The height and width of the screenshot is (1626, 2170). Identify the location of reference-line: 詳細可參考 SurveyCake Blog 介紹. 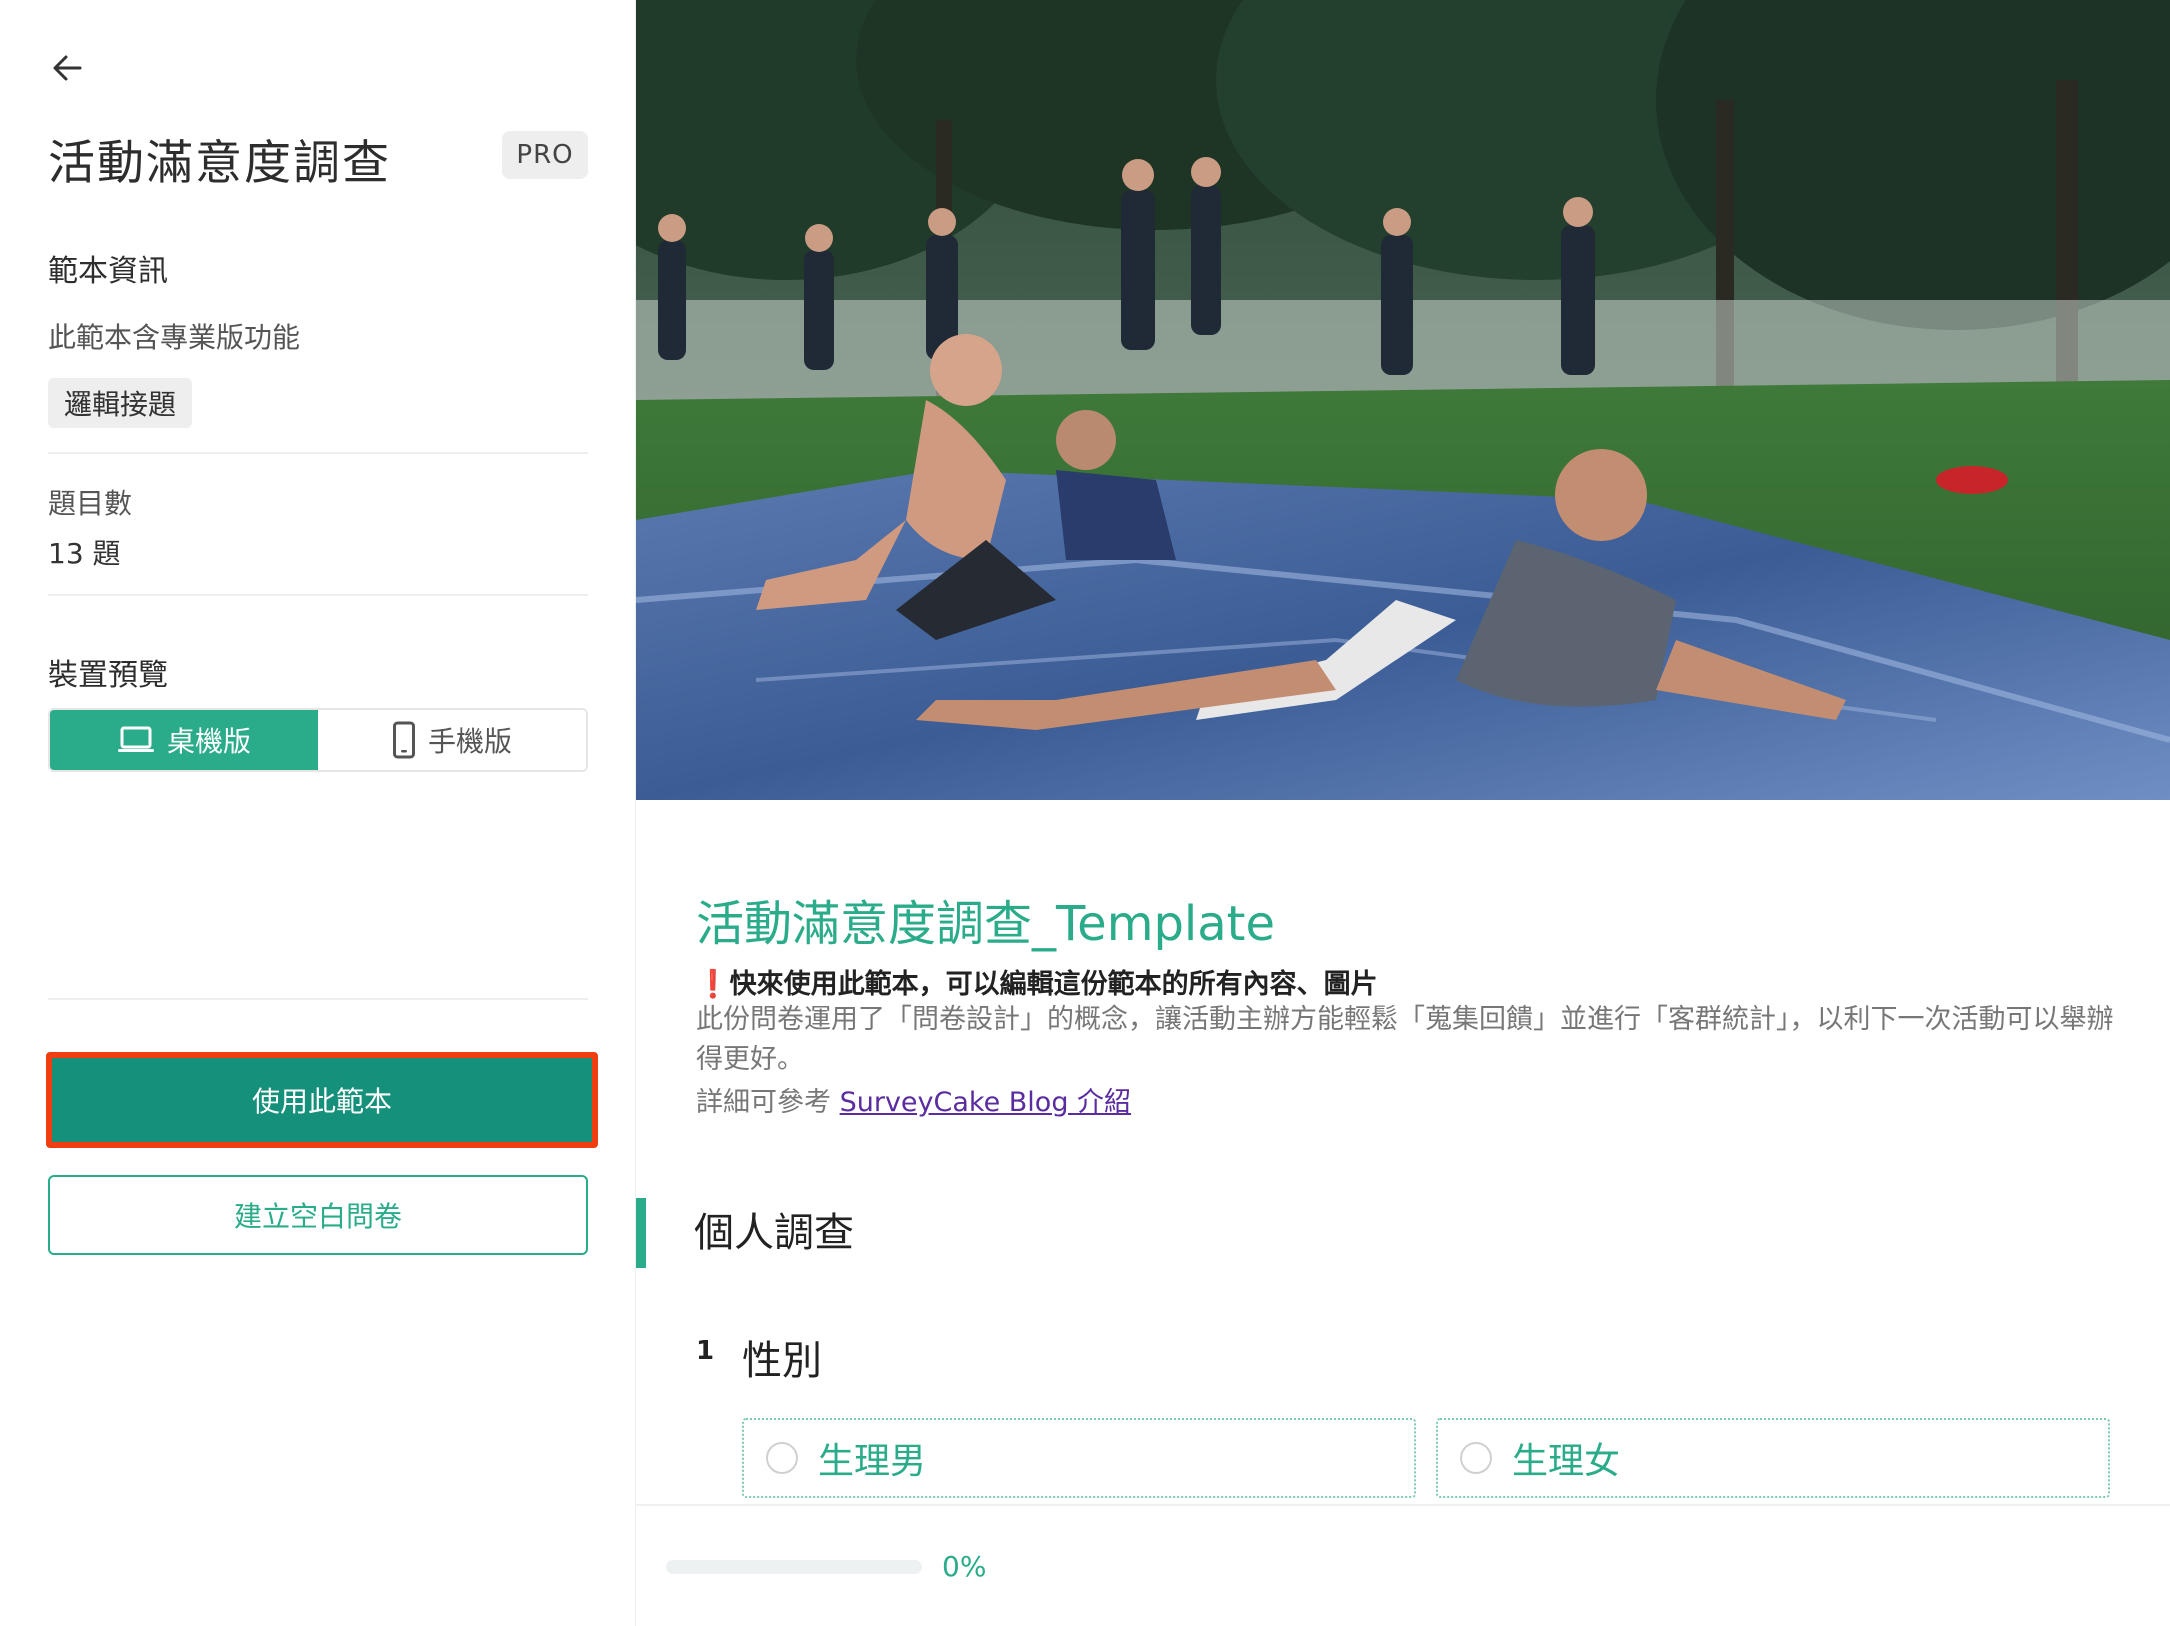
(913, 1099).